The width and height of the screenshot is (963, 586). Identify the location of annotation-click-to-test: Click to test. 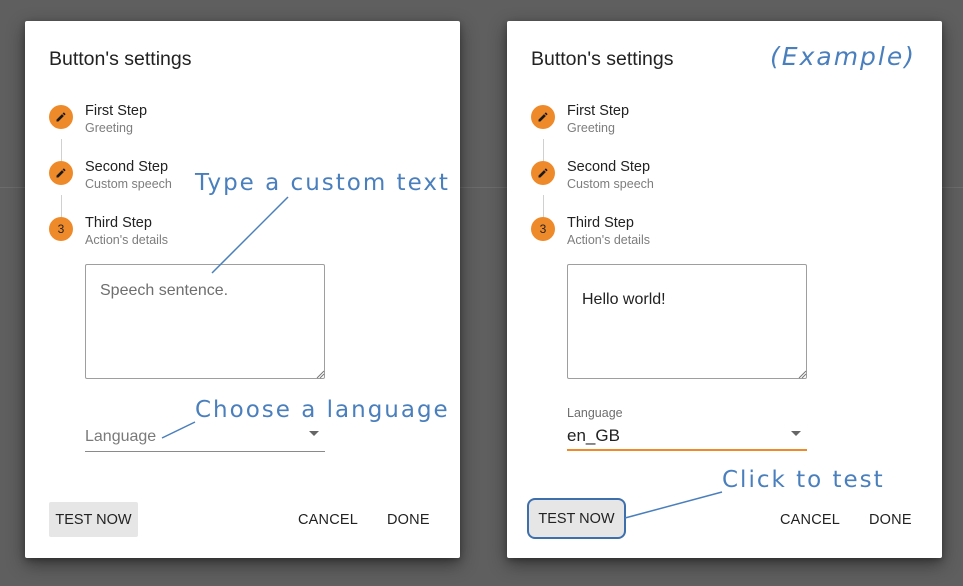
(803, 480).